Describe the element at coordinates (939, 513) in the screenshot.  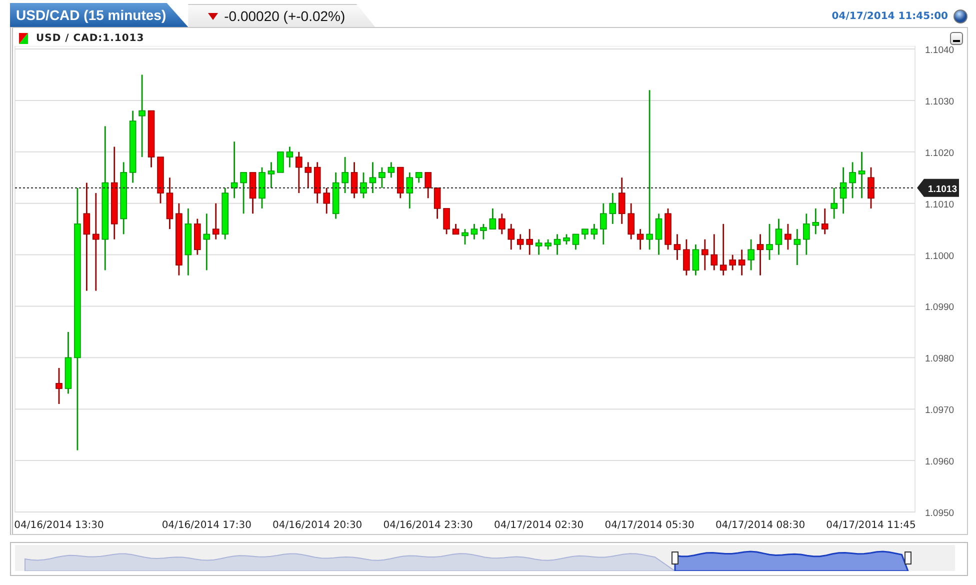
I see `y-axis-label: 1.0950` at that location.